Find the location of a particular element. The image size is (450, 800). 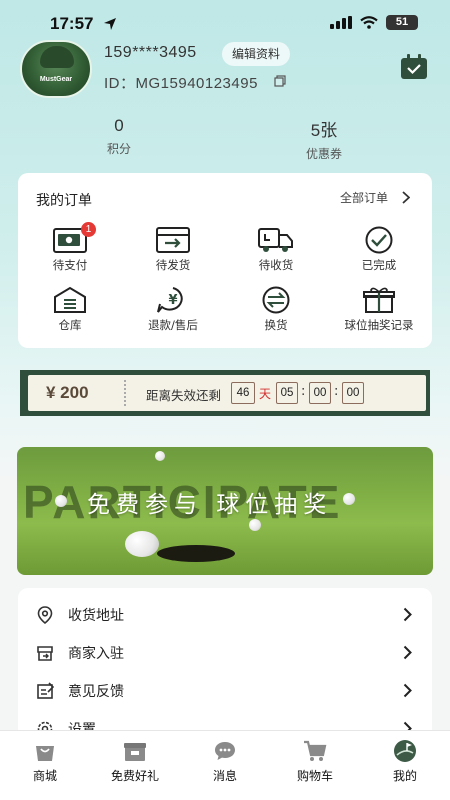

order-completed: 已完成 is located at coordinates (379, 249).